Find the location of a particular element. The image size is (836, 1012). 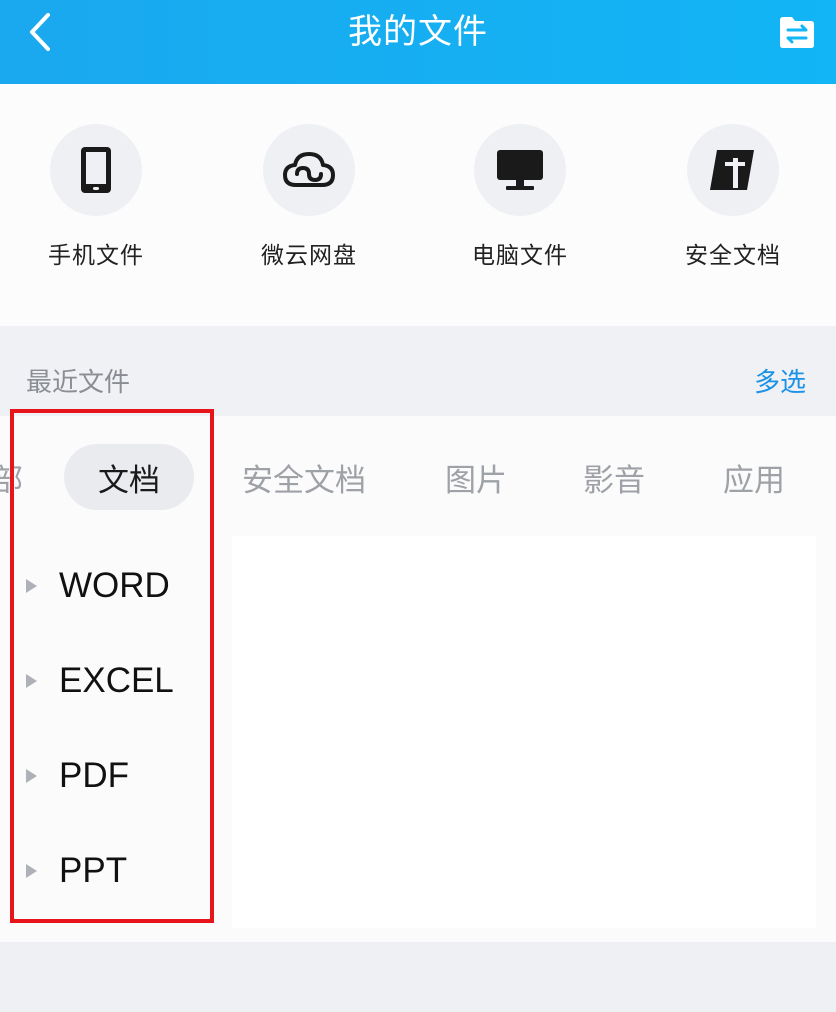

doc-type-word: WORD is located at coordinates (98, 586).